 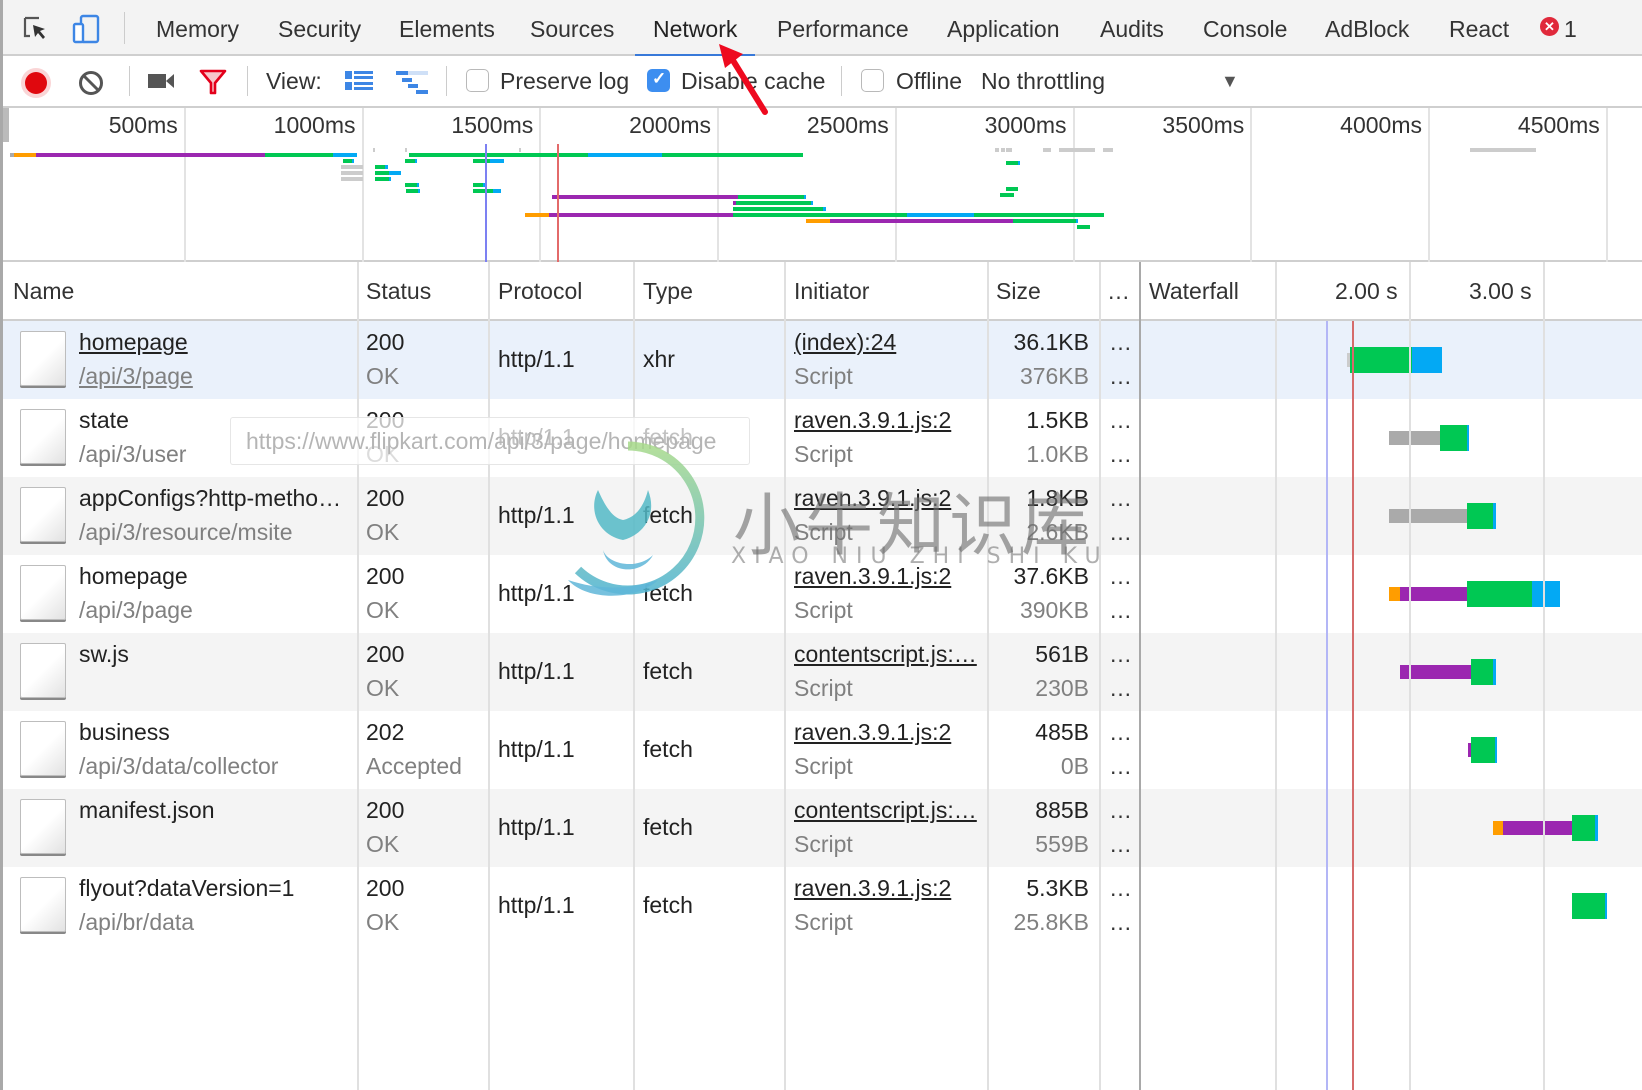 I want to click on overview-icon, so click(x=413, y=82).